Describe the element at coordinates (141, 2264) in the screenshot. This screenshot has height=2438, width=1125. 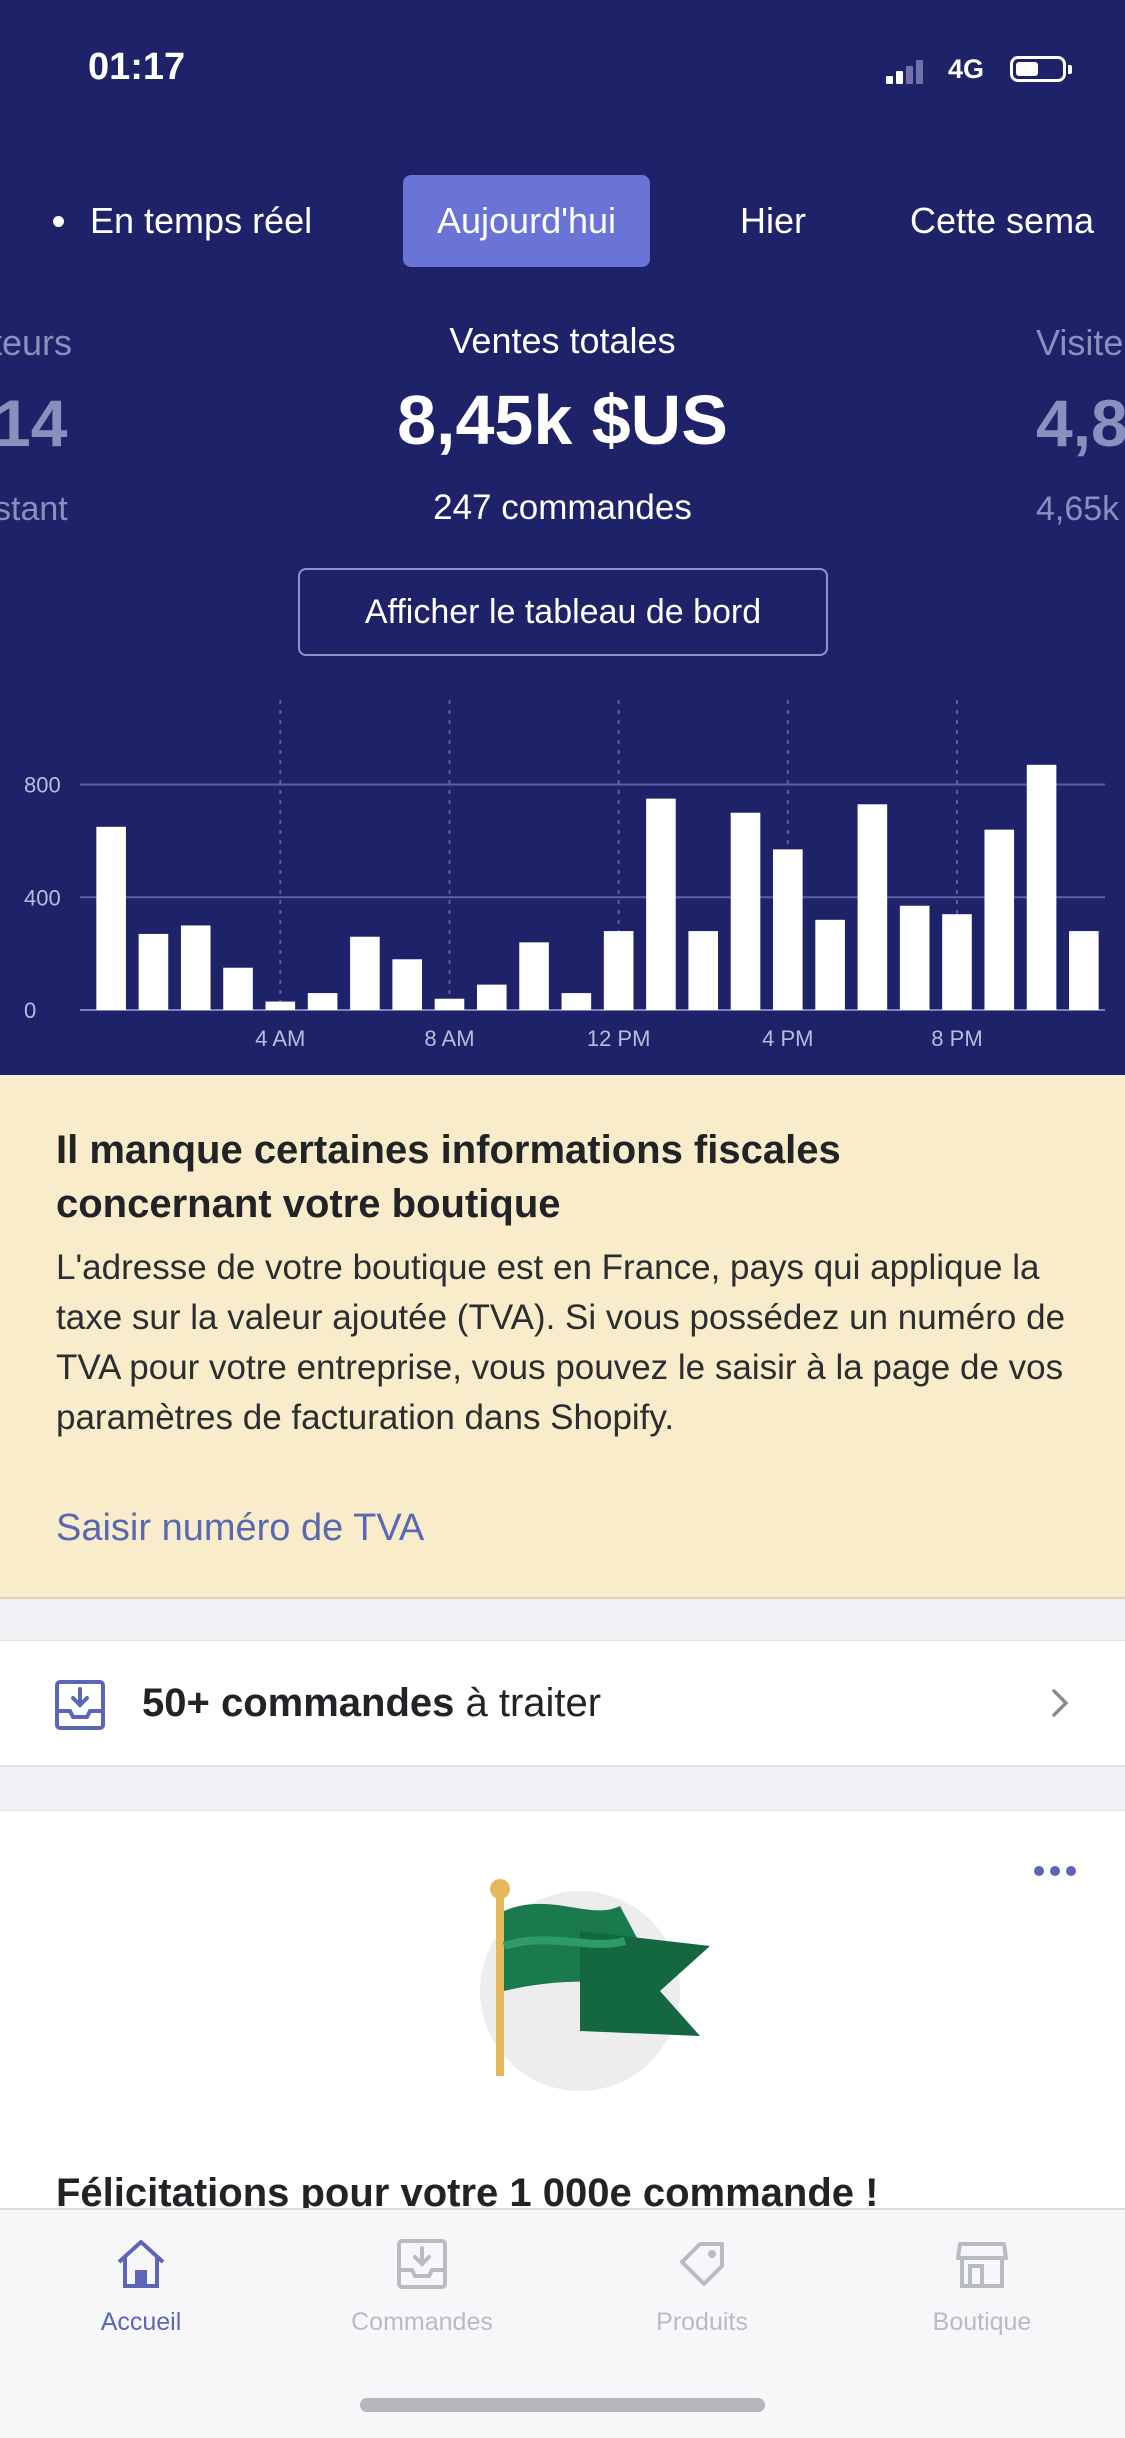
I see `home-icon` at that location.